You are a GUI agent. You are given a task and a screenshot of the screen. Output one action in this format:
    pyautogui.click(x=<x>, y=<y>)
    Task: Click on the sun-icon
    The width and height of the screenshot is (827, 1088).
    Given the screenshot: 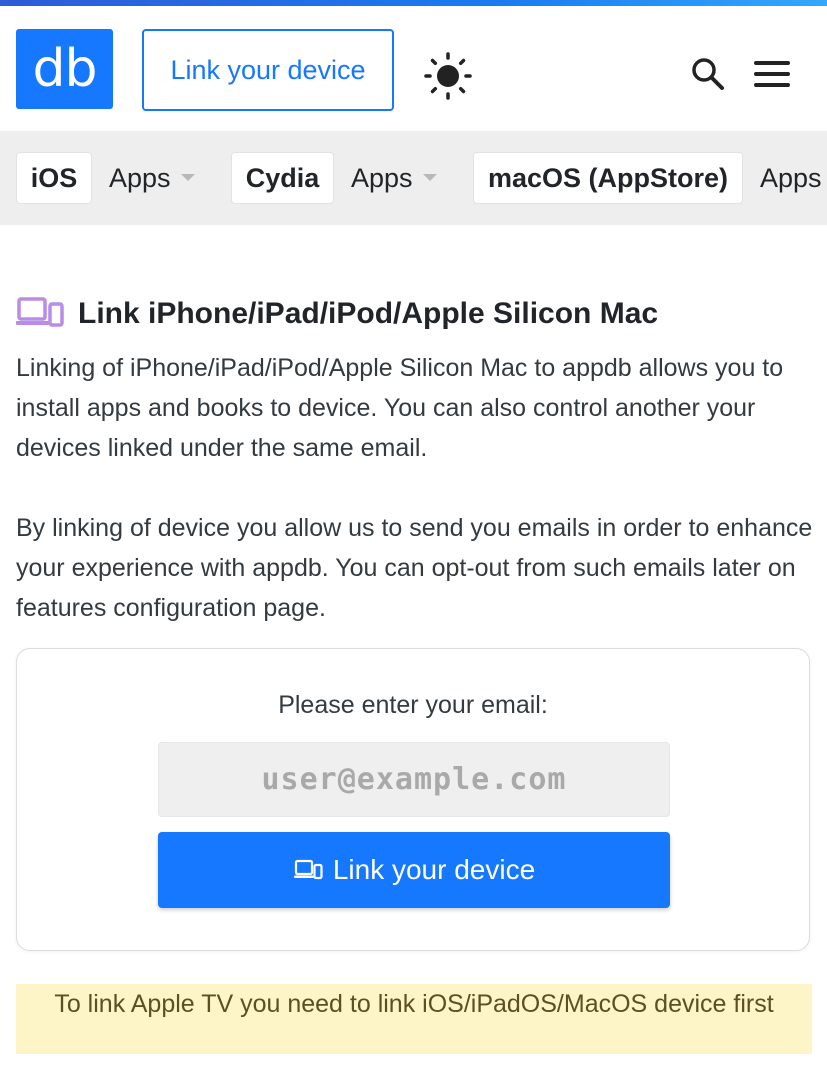 What is the action you would take?
    pyautogui.click(x=448, y=76)
    